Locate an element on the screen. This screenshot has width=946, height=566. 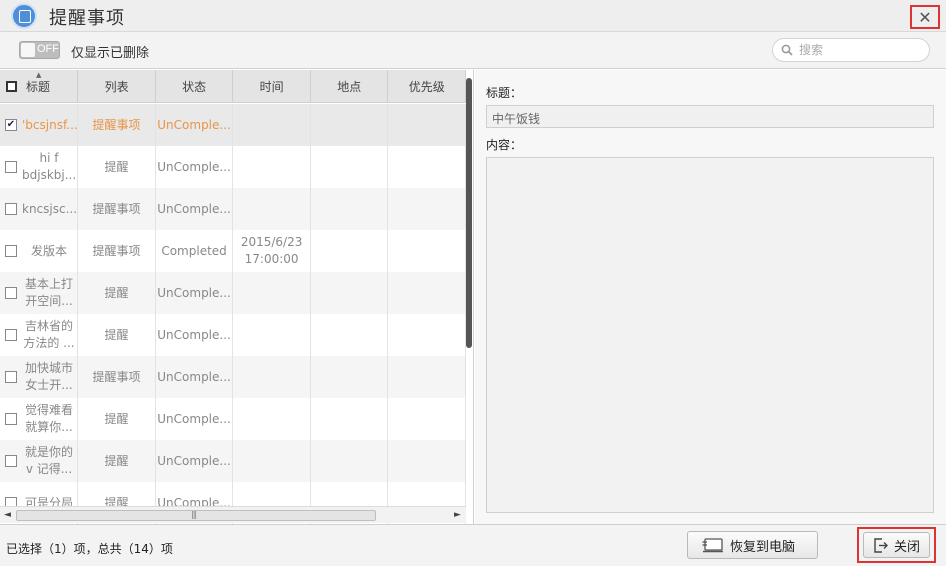
title-bar: 提醒事项 ✕ is located at coordinates (473, 16).